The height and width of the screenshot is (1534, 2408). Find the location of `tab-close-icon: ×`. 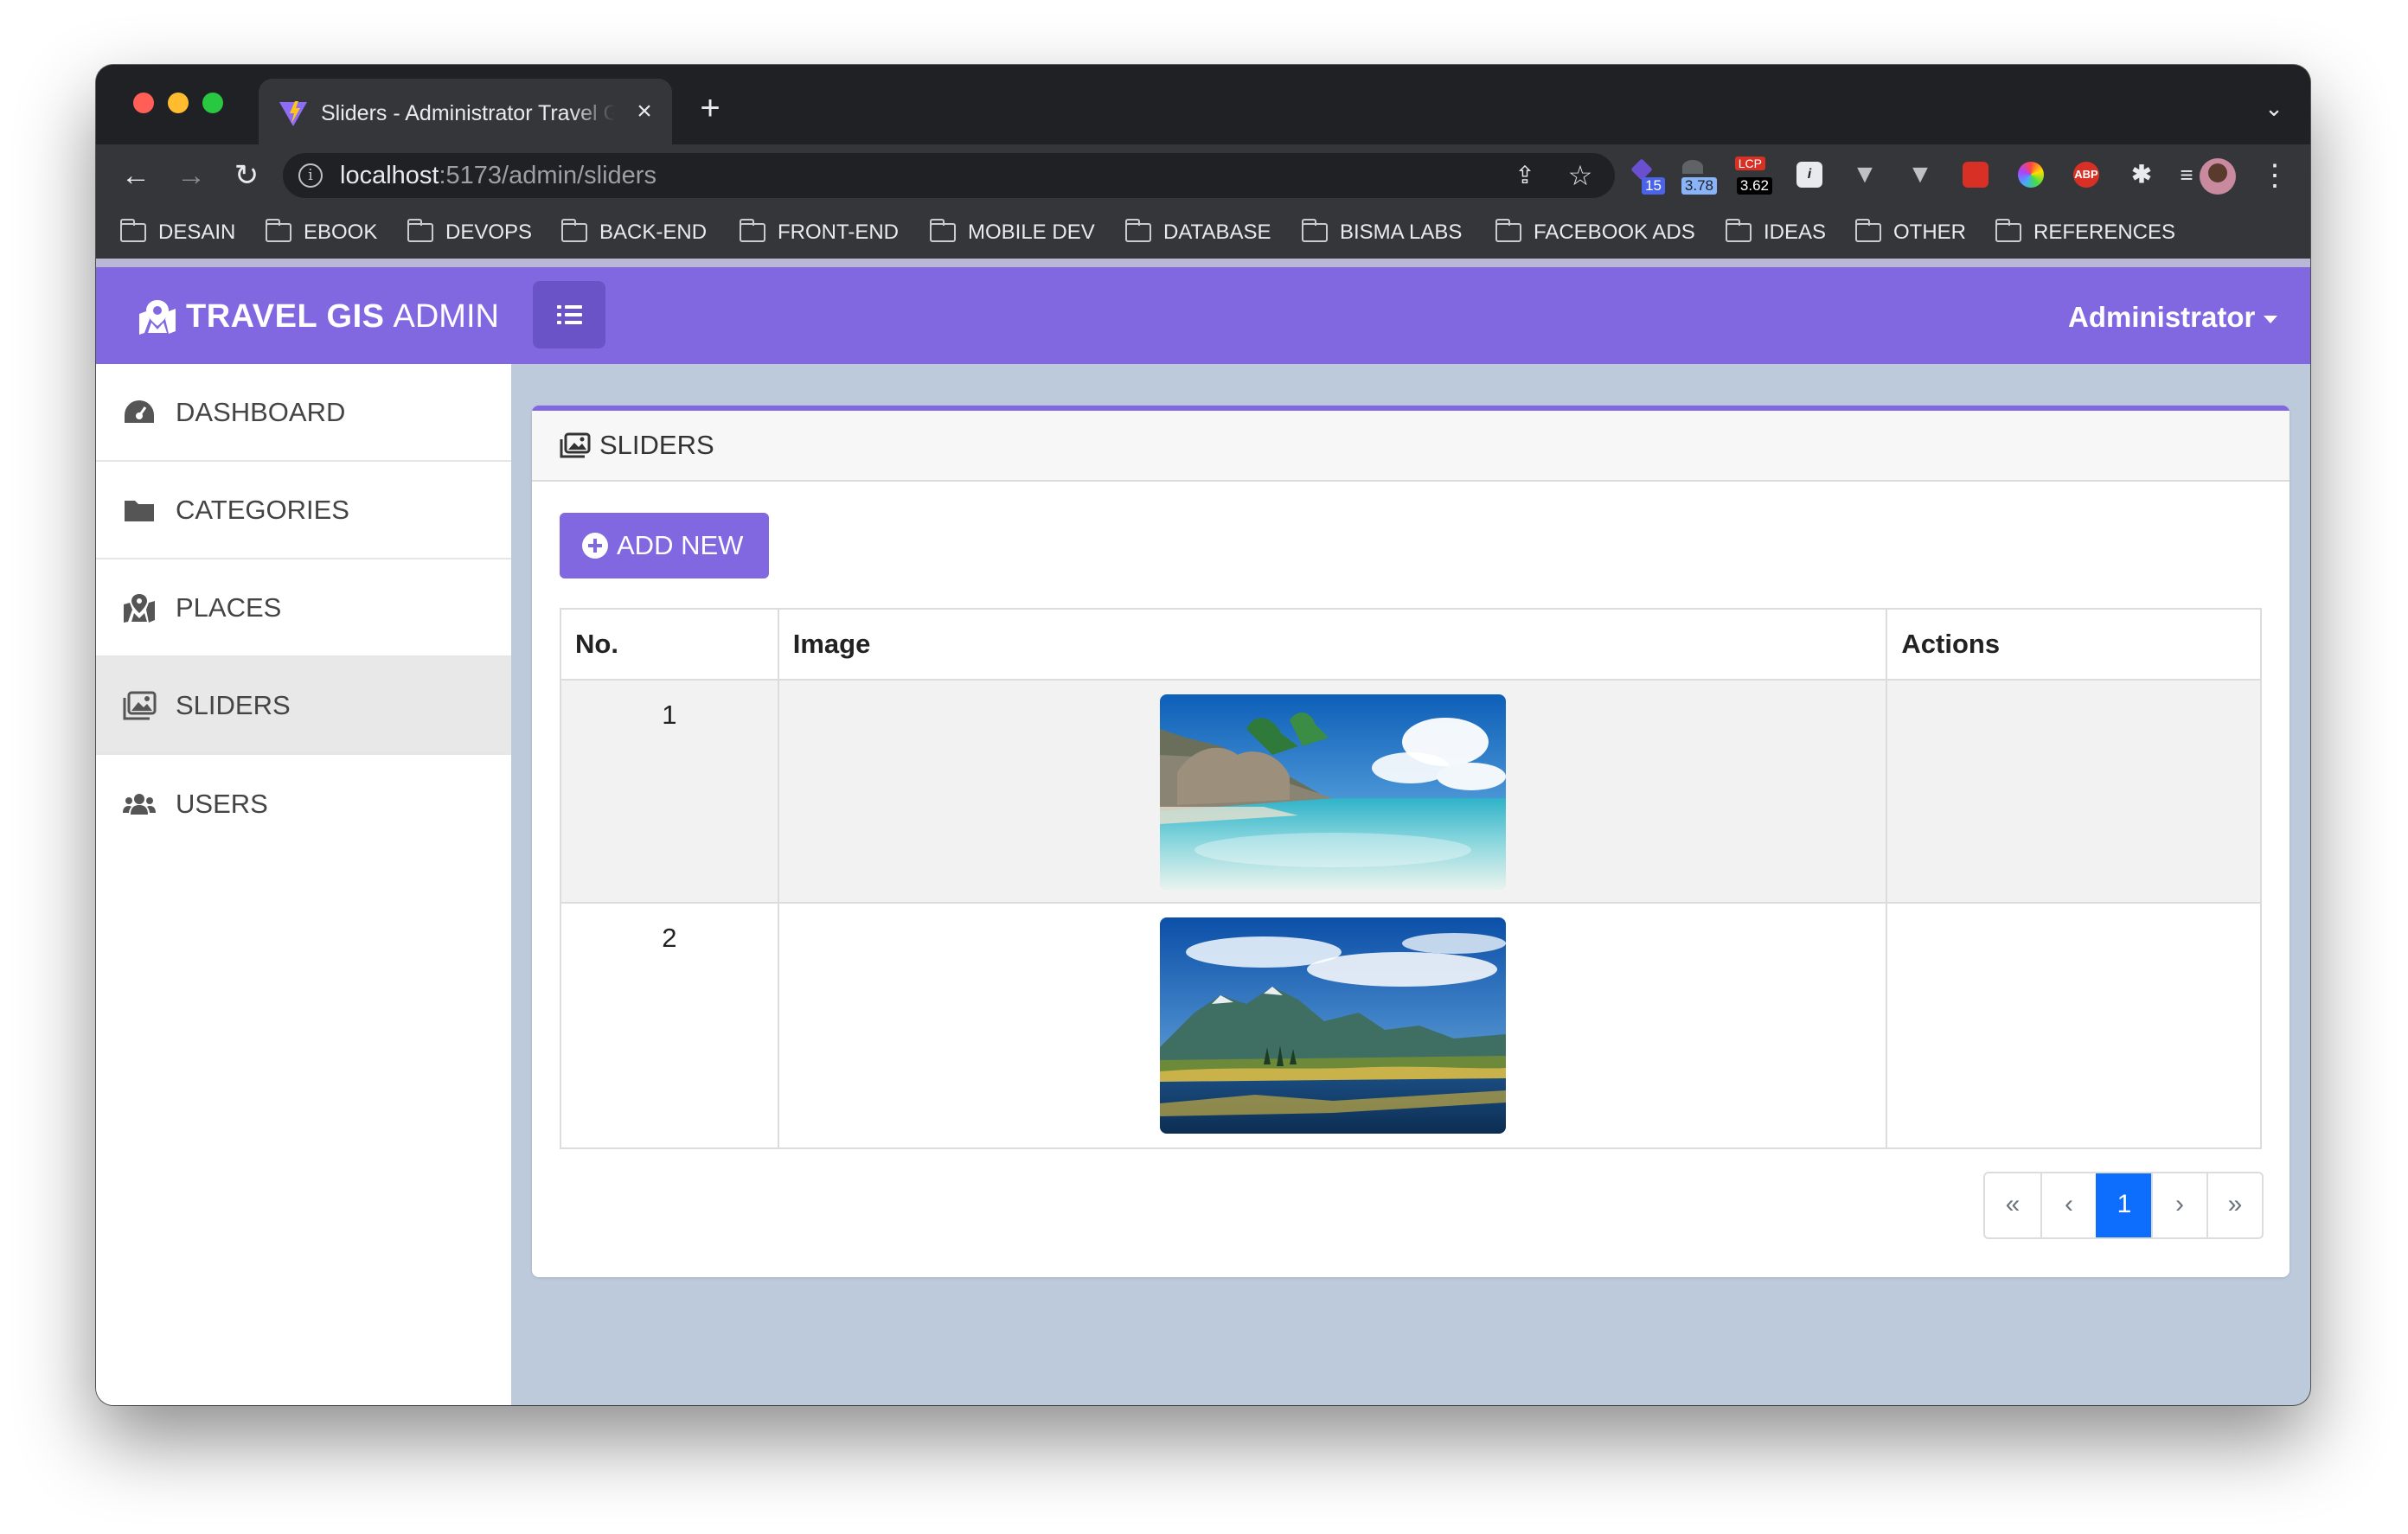

tab-close-icon: × is located at coordinates (644, 111).